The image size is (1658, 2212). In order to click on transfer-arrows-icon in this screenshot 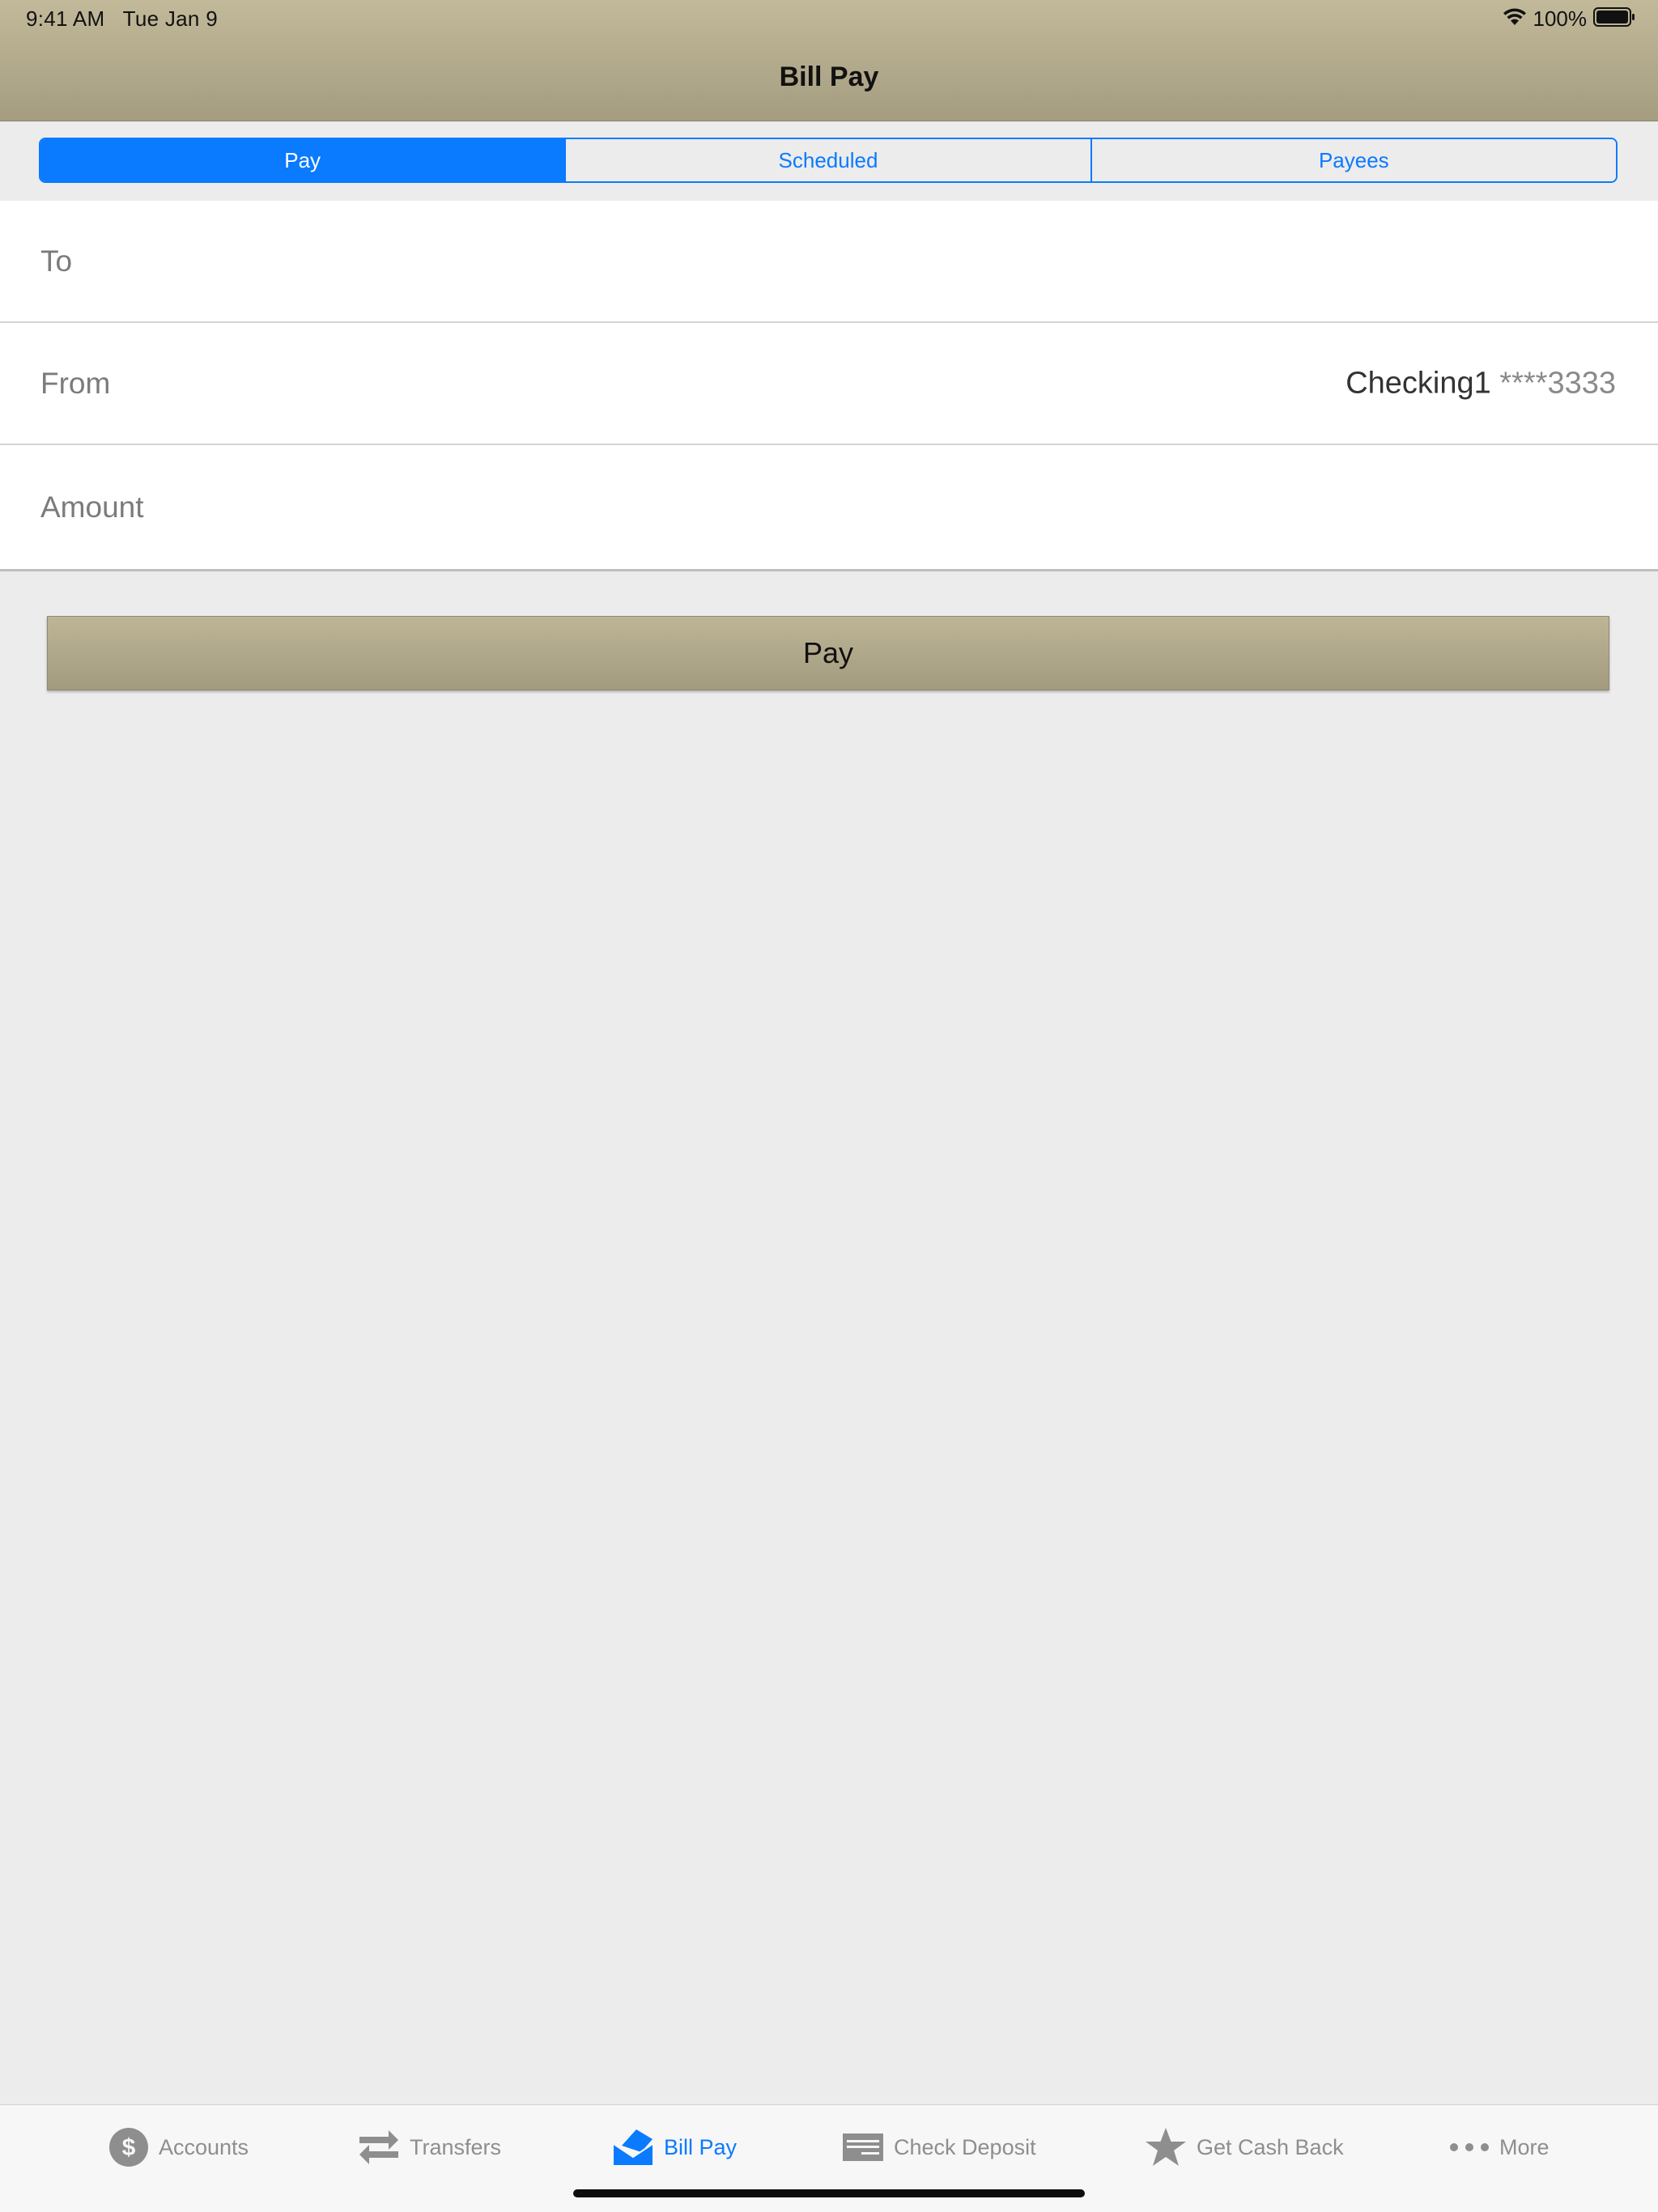, I will do `click(379, 2147)`.